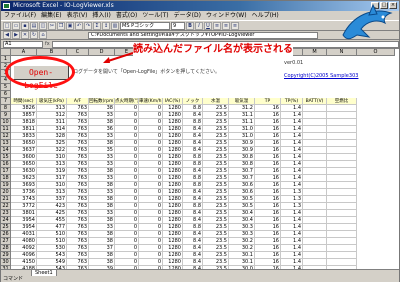 Image resolution: width=400 pixels, height=282 pixels. What do you see at coordinates (187, 15) in the screenshot?
I see `menu-item-6: データ(D)` at bounding box center [187, 15].